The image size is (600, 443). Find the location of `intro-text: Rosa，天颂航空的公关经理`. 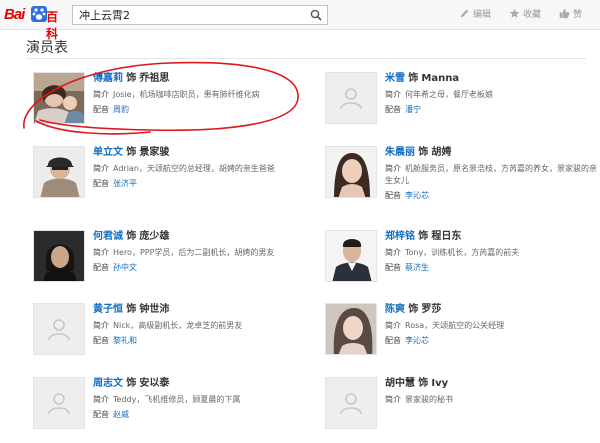

intro-text: Rosa，天颂航空的公关经理 is located at coordinates (455, 325).